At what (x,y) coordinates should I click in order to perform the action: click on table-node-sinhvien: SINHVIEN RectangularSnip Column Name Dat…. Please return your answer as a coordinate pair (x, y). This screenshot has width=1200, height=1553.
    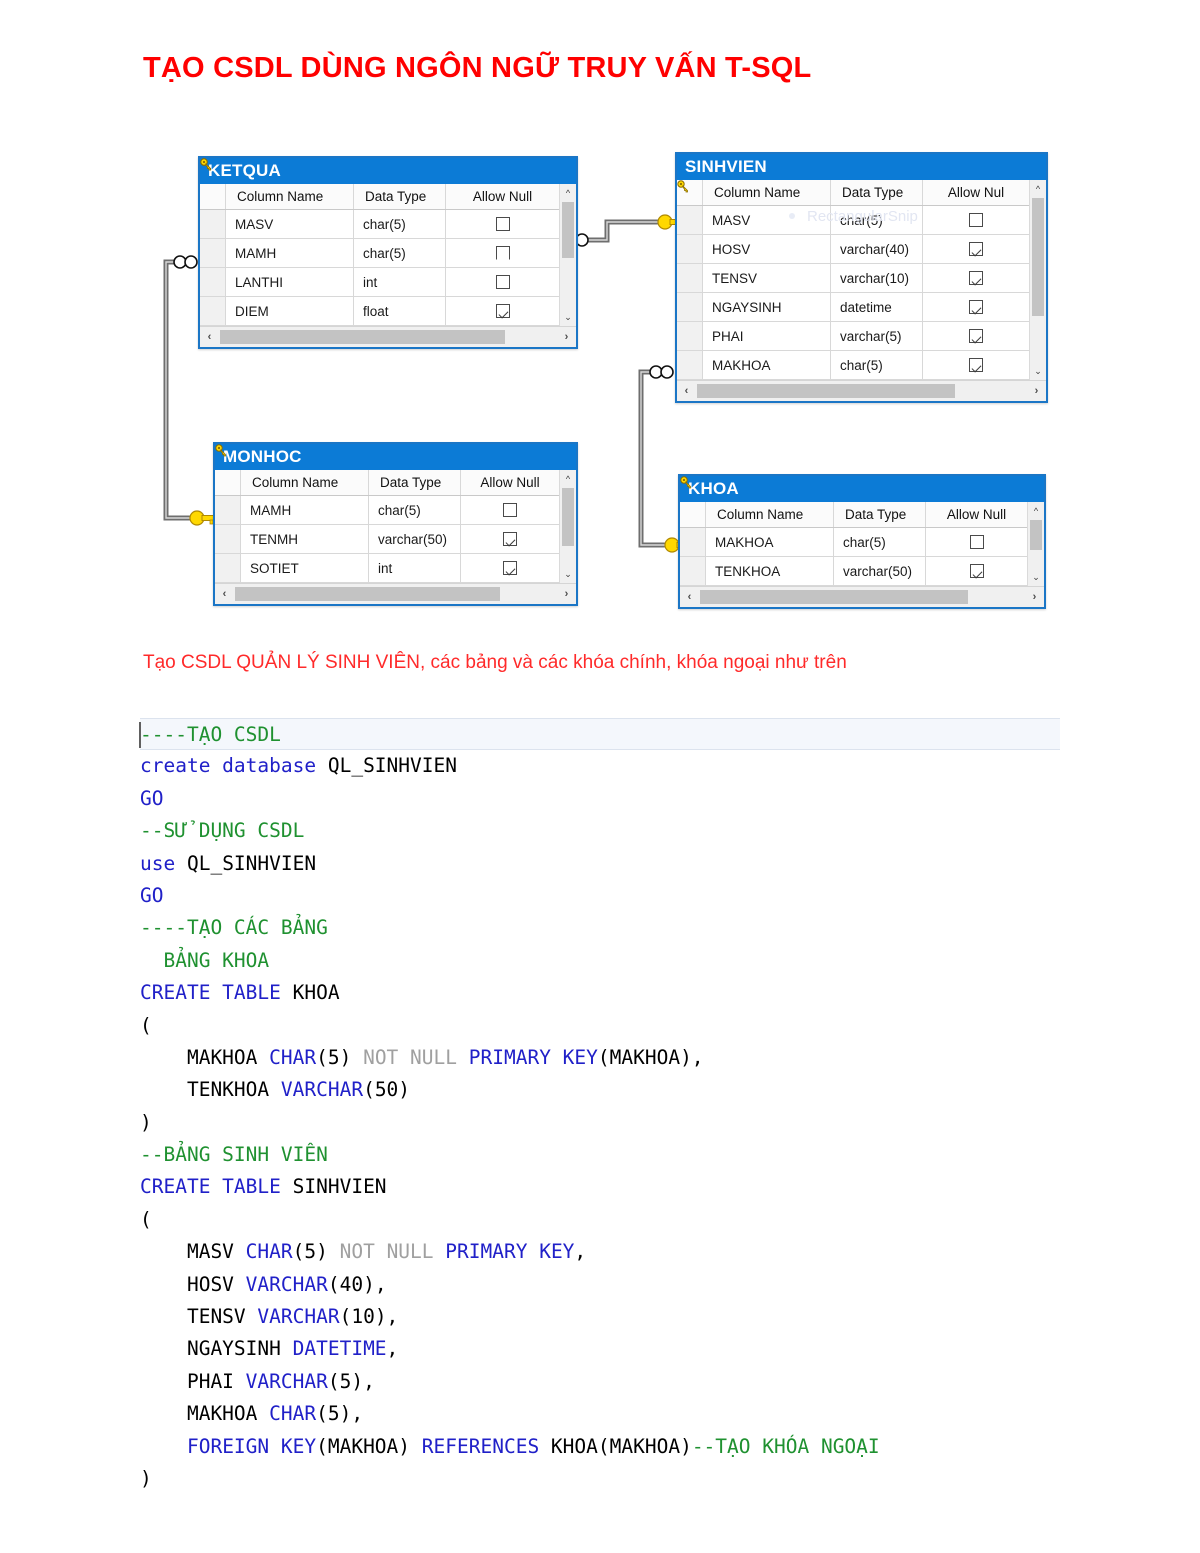
    Looking at the image, I should click on (861, 278).